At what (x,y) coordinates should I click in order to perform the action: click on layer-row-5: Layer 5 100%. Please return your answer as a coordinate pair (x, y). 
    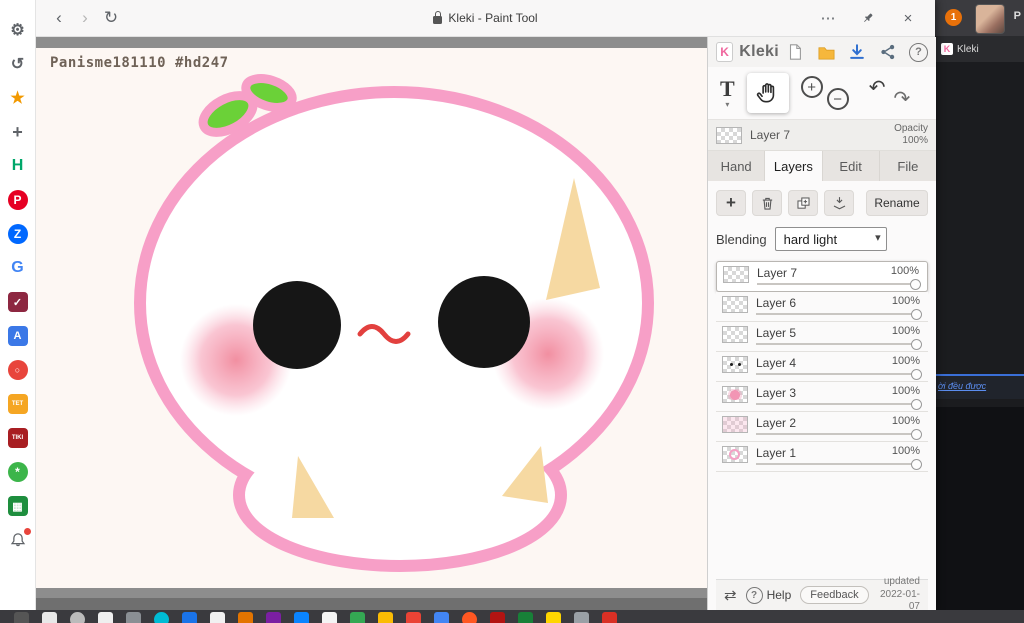
    Looking at the image, I should click on (822, 337).